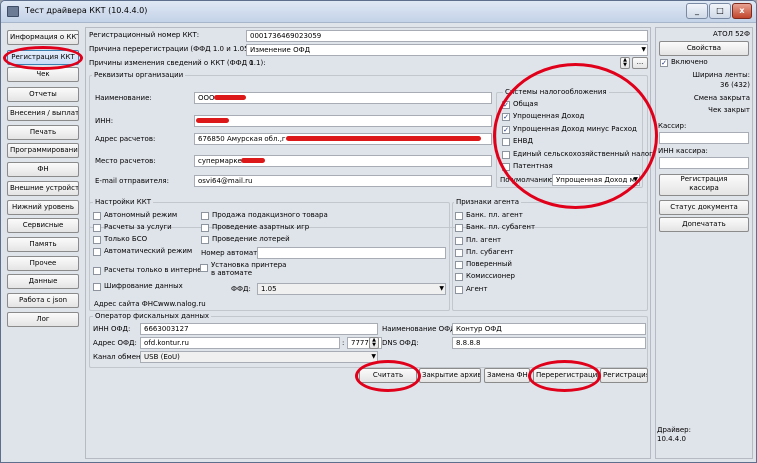  Describe the element at coordinates (556, 92) in the screenshot. I see `tax-group-title: Системы налогообложения` at that location.